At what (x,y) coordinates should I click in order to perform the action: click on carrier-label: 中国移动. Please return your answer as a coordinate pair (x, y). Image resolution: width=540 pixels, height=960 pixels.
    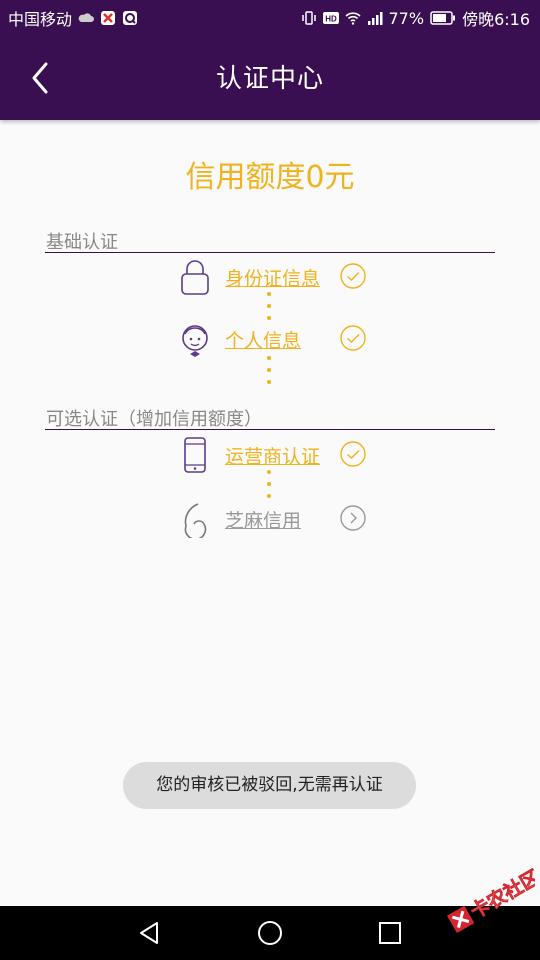
    Looking at the image, I should click on (40, 19).